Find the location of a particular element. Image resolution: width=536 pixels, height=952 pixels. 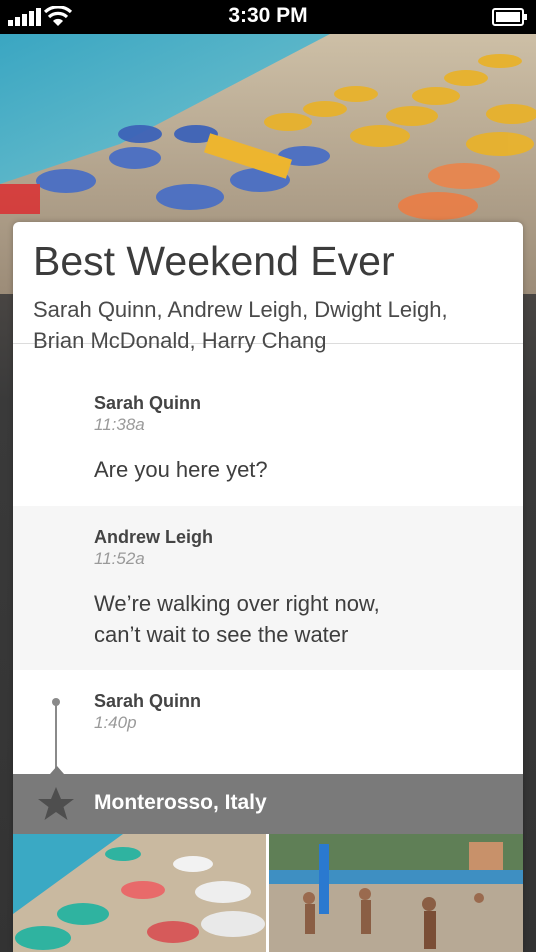

message-time: 11:52a is located at coordinates (119, 558).